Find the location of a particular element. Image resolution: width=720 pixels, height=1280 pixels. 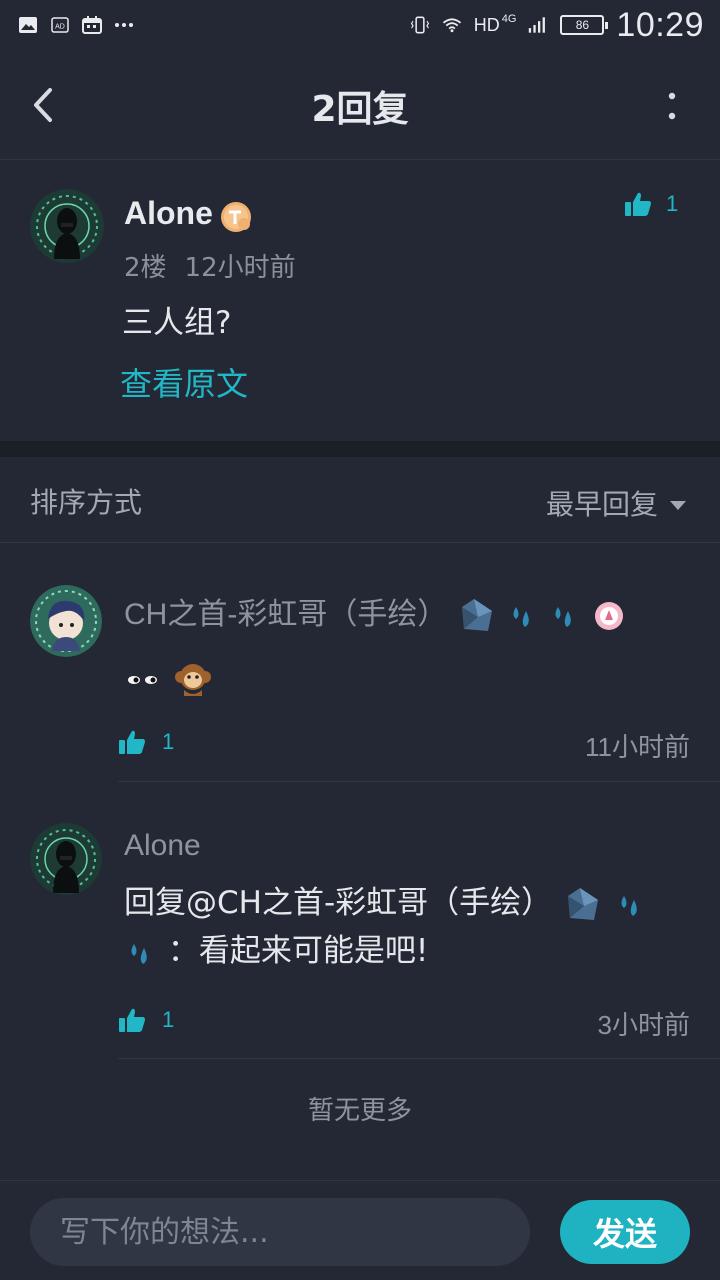

view-original-link: 查看原文 is located at coordinates (184, 382).